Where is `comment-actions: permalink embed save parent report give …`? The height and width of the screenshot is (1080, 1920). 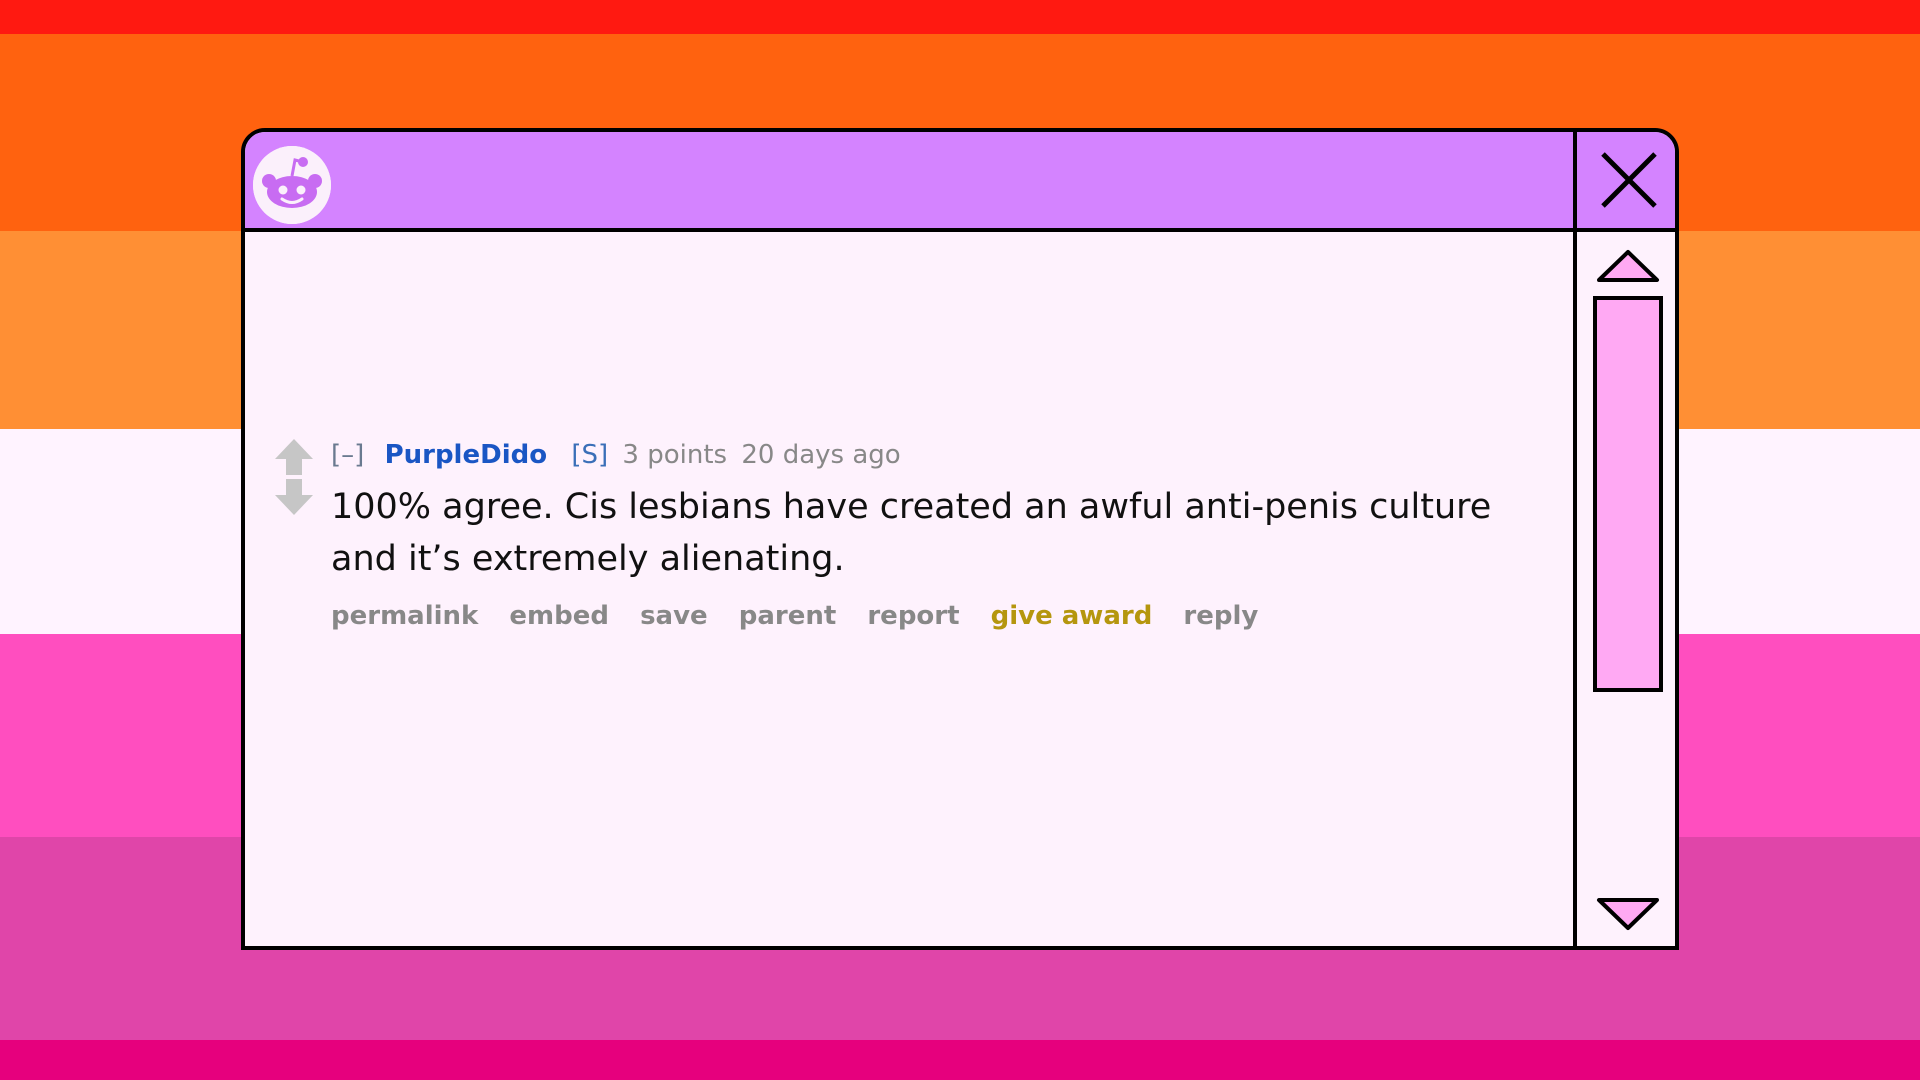
comment-actions: permalink embed save parent report give … is located at coordinates (946, 616).